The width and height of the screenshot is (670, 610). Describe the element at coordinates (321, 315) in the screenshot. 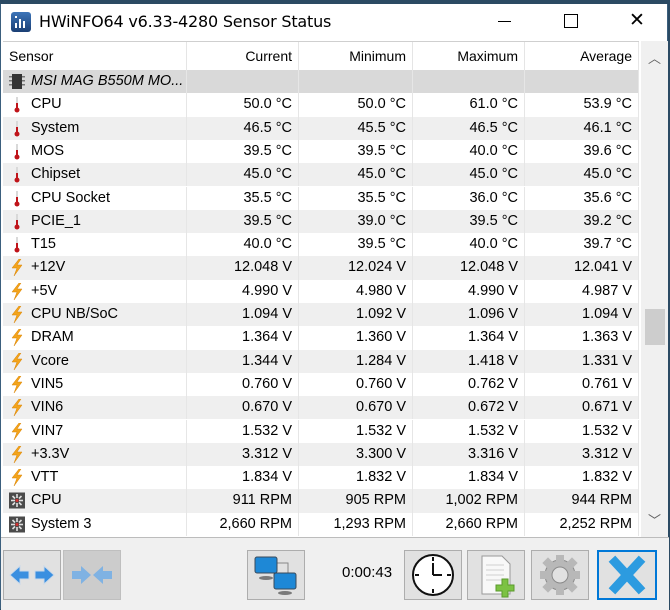

I see `sensor-row: CPU NB/SoC 1.094 V 1.092 V 1.096 V 1.094 V` at that location.